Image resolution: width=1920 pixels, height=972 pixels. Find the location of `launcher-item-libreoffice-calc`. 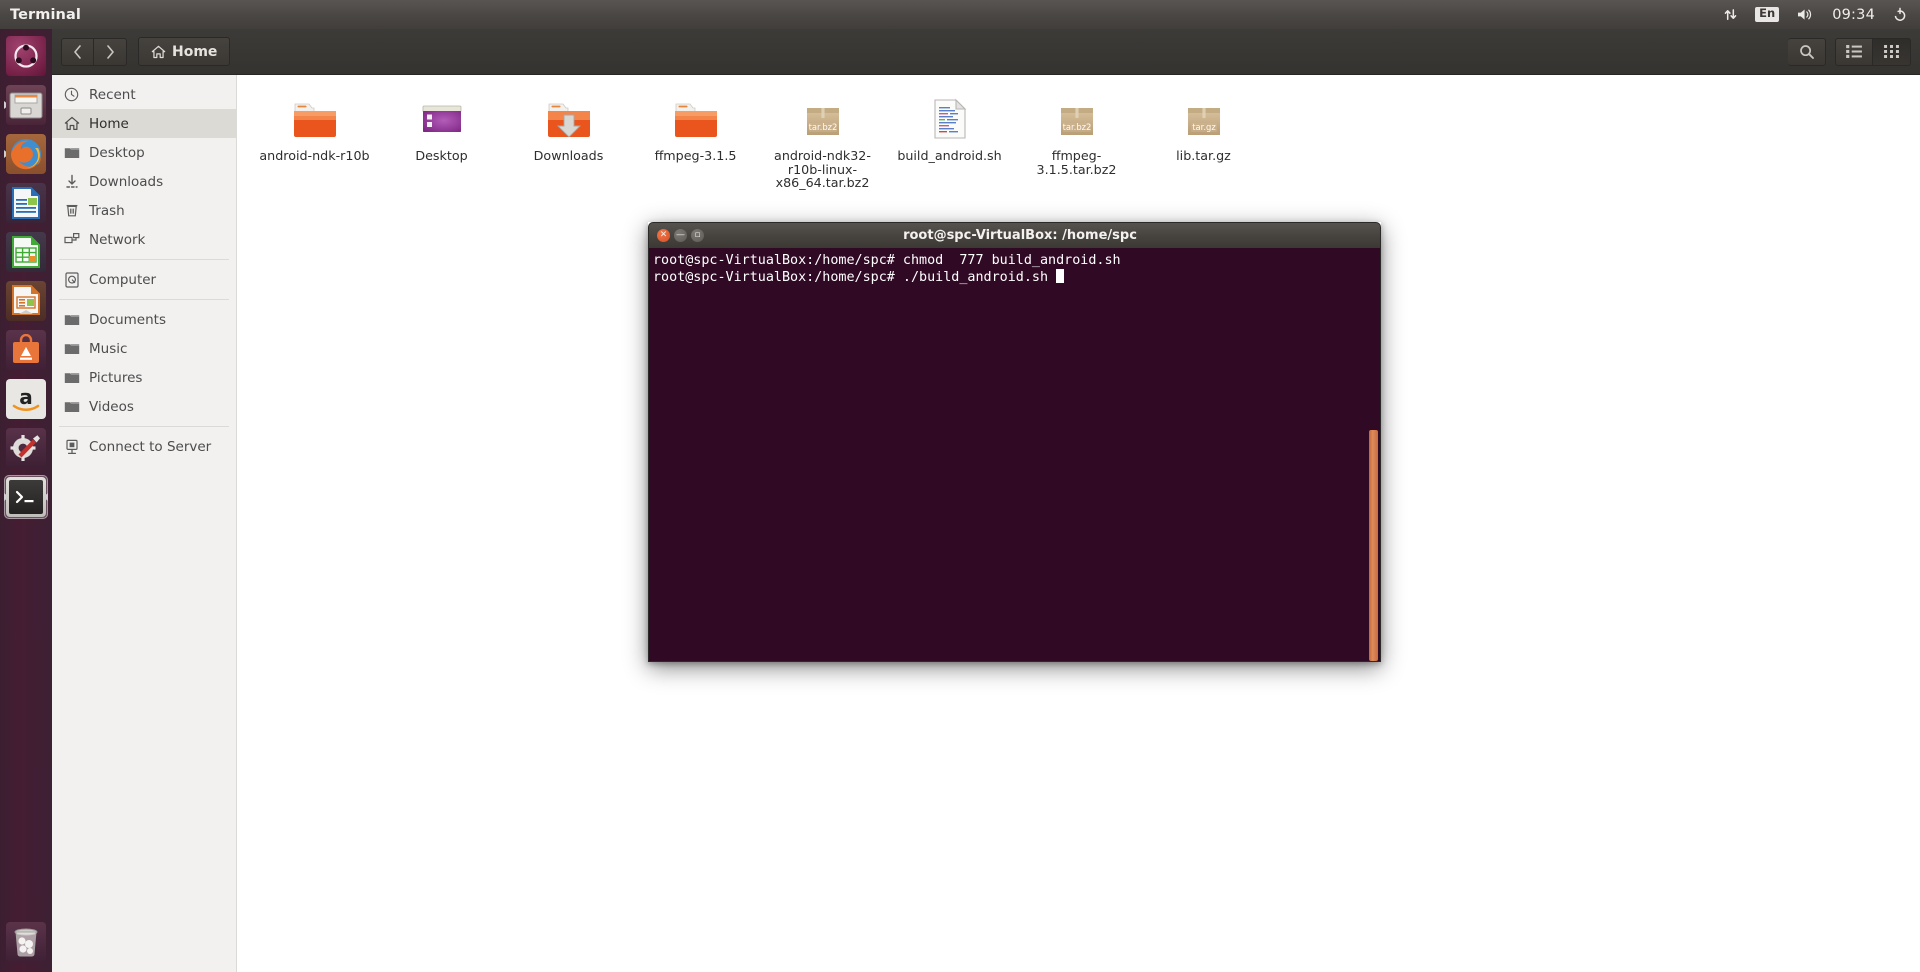

launcher-item-libreoffice-calc is located at coordinates (26, 252).